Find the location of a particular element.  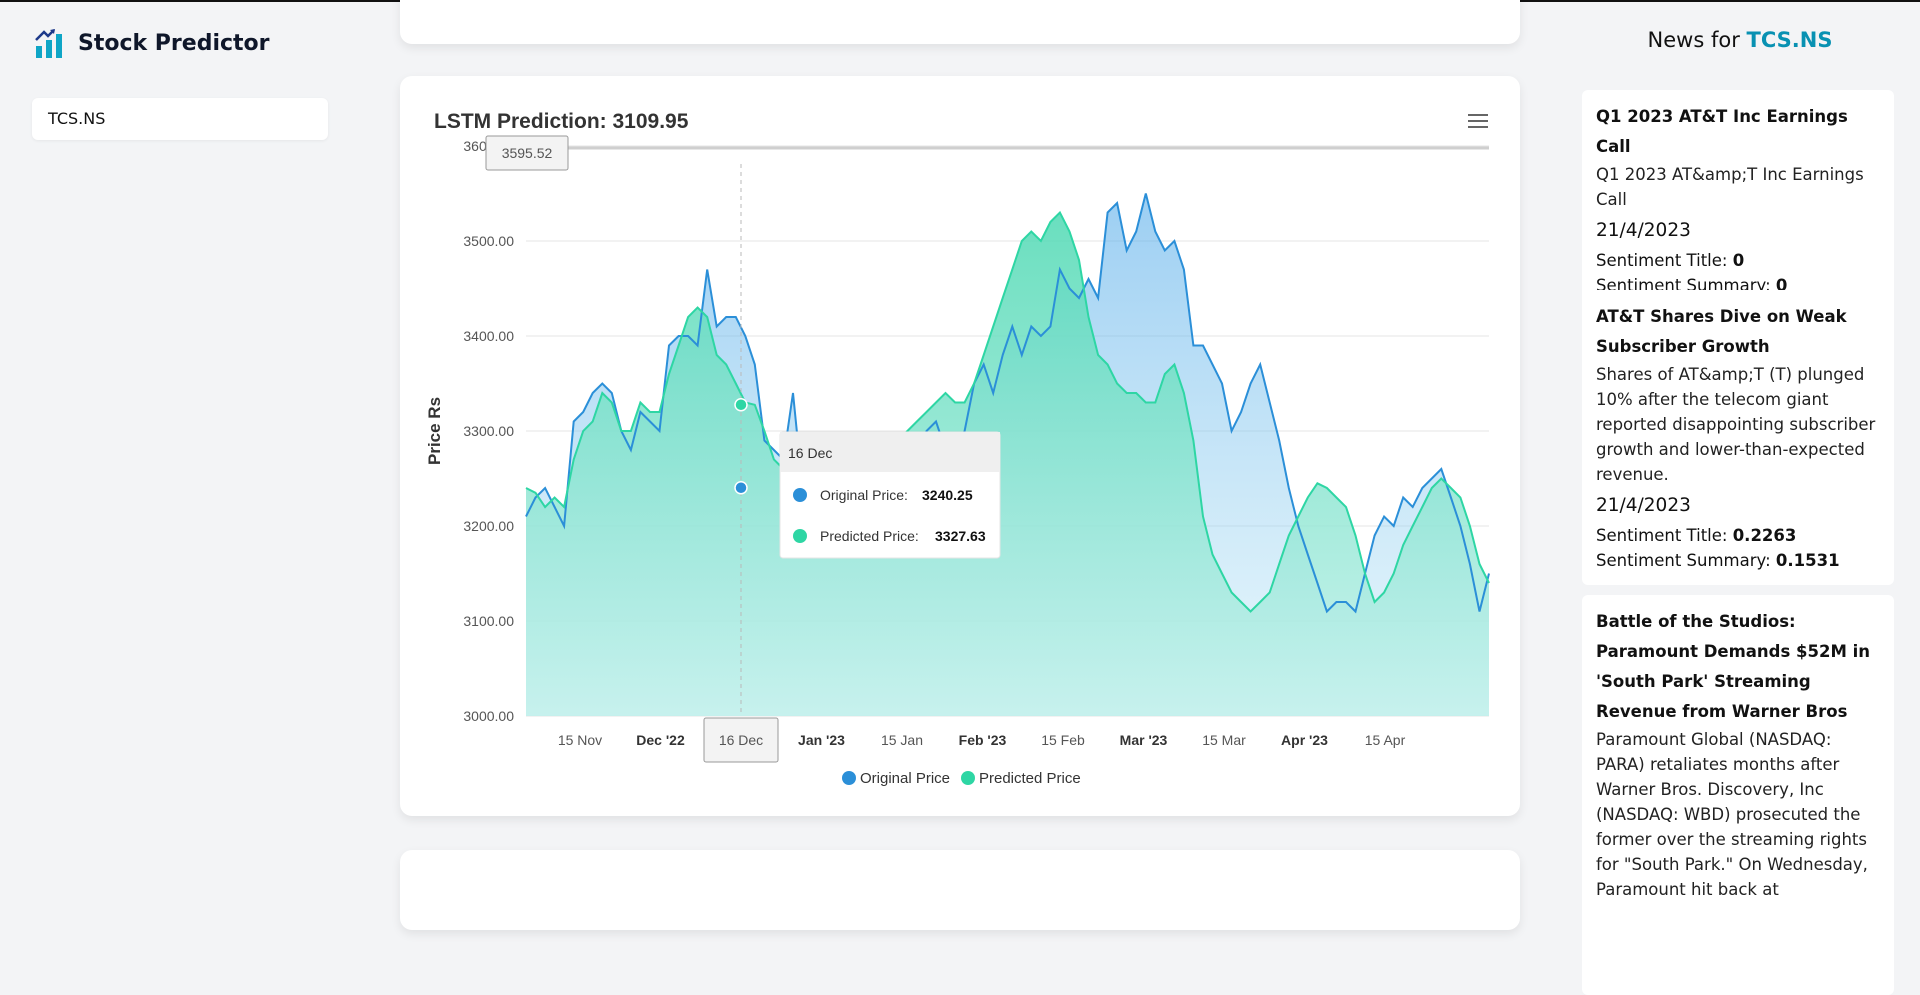

news-header-ticker: TCS.NS is located at coordinates (1789, 40).